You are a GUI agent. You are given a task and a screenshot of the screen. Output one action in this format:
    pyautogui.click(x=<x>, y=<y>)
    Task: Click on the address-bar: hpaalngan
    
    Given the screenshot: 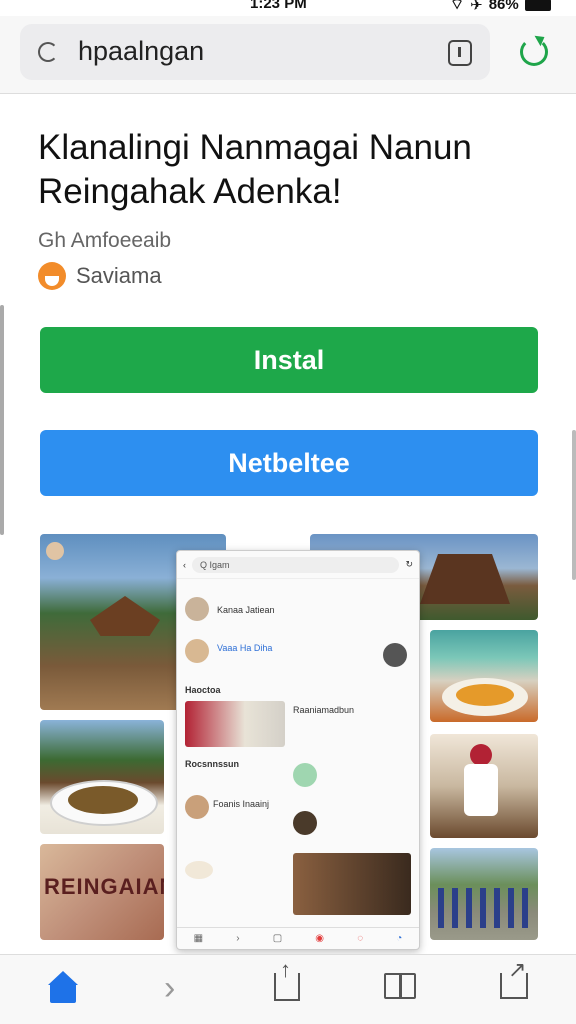 What is the action you would take?
    pyautogui.click(x=255, y=52)
    